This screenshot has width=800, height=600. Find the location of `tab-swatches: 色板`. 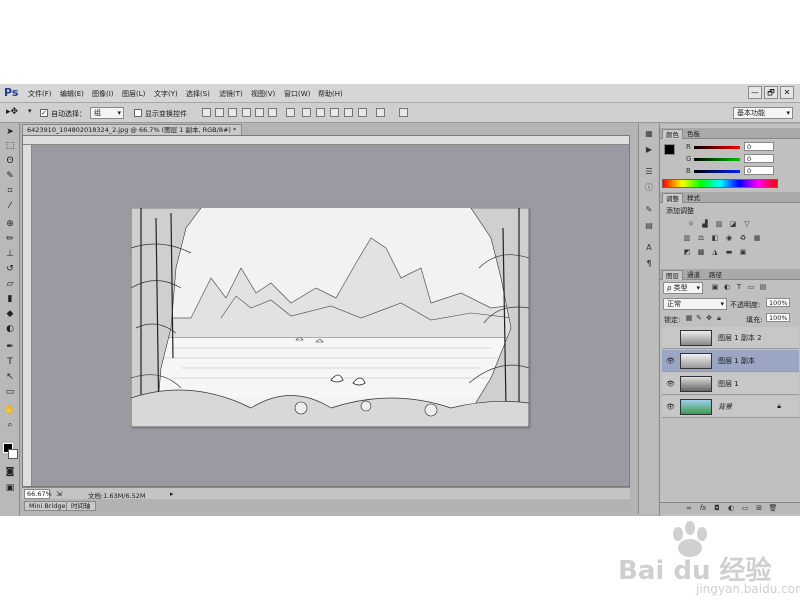

tab-swatches: 色板 is located at coordinates (693, 134).